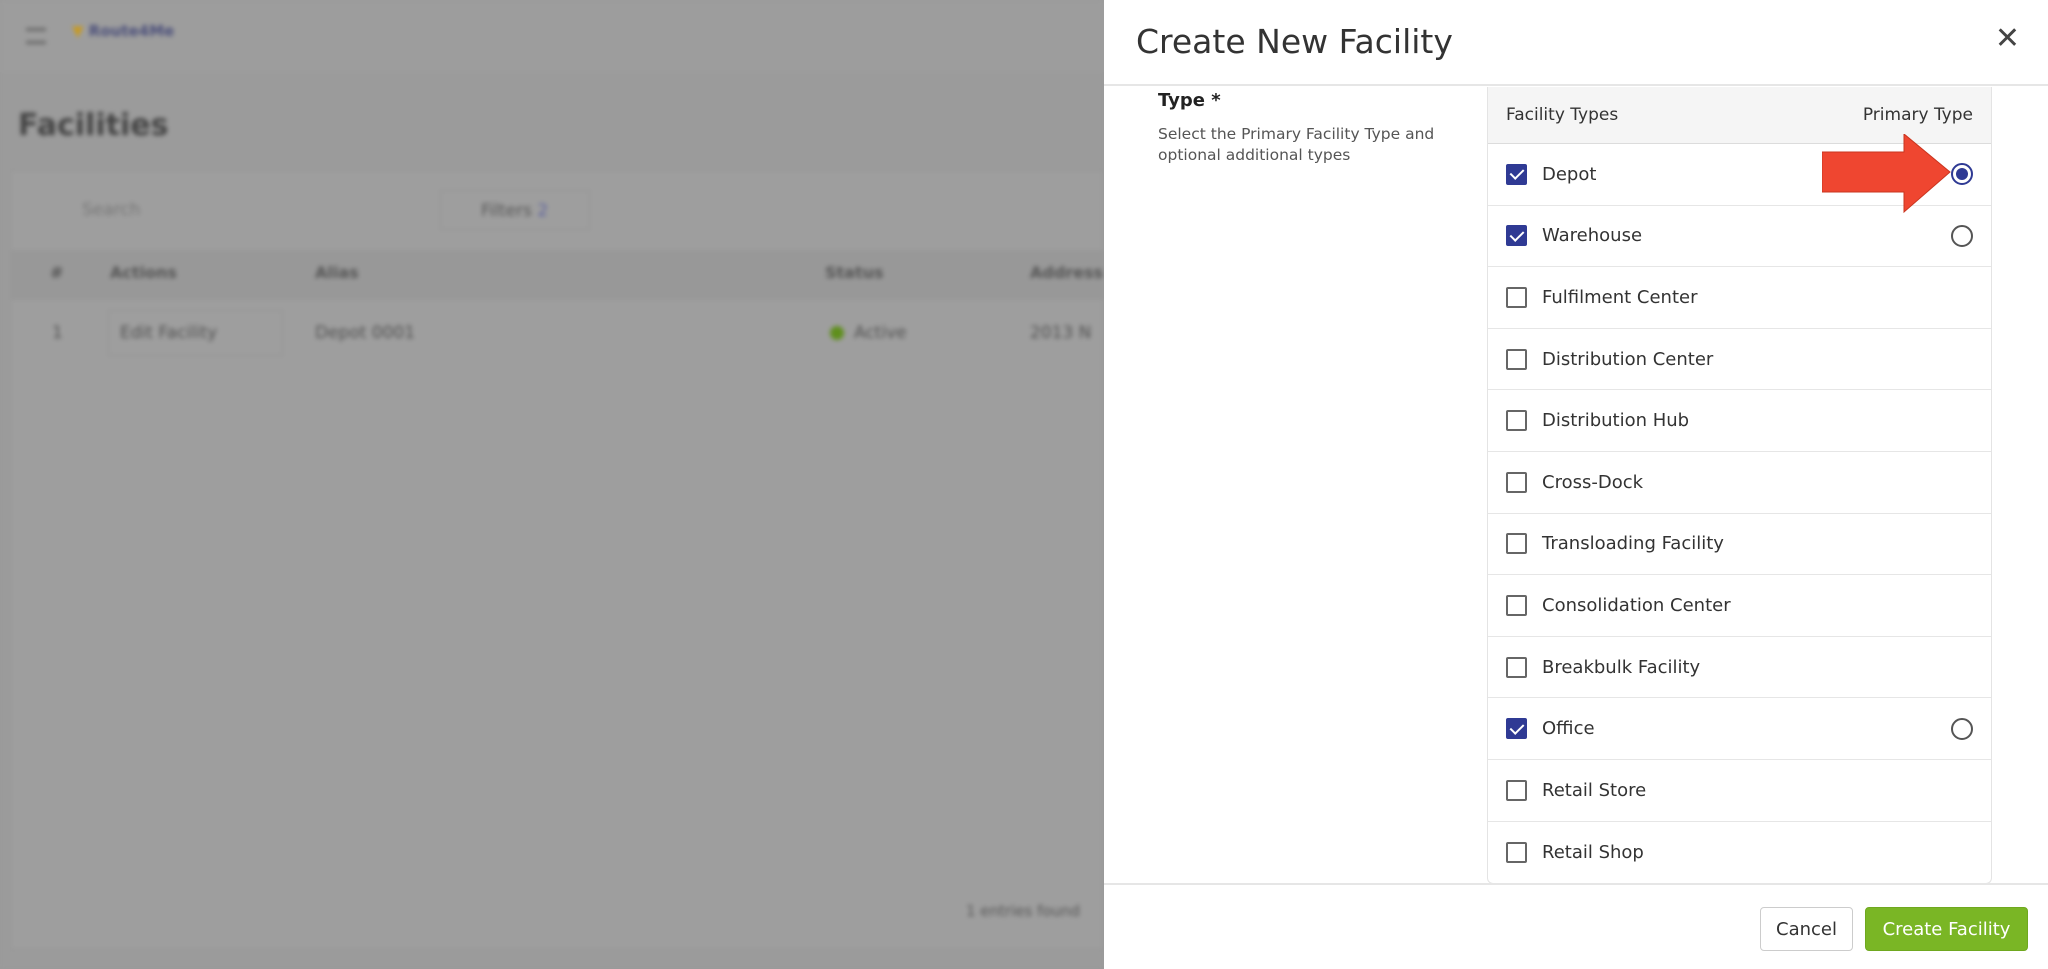  What do you see at coordinates (36, 36) in the screenshot?
I see `hamburger-menu-icon` at bounding box center [36, 36].